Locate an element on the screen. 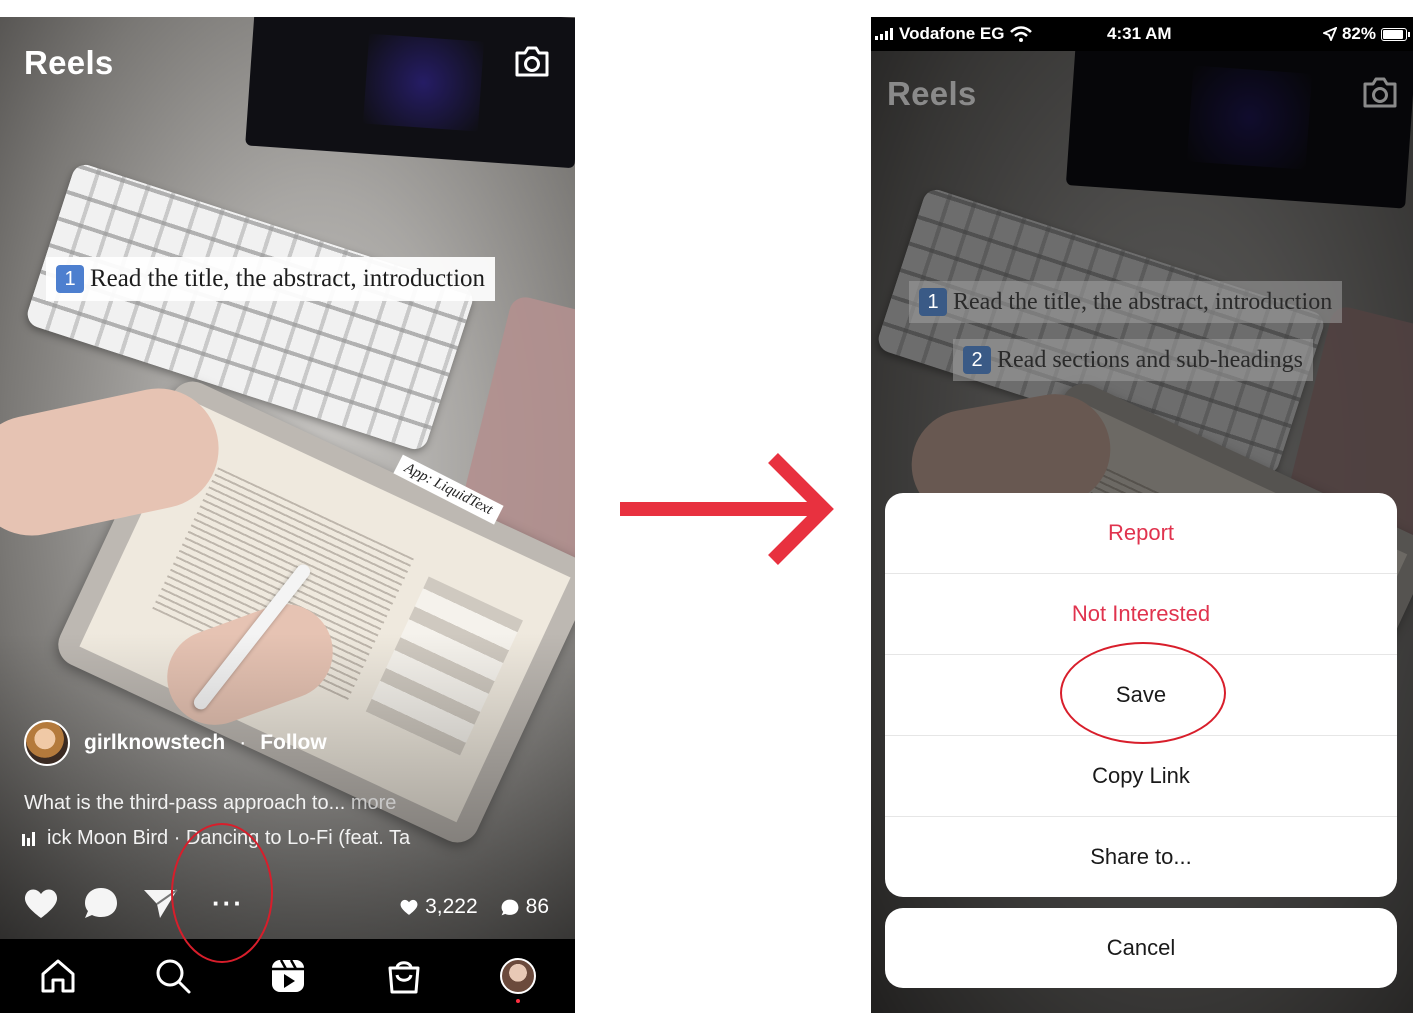 This screenshot has width=1413, height=1013. nav-profile is located at coordinates (518, 980).